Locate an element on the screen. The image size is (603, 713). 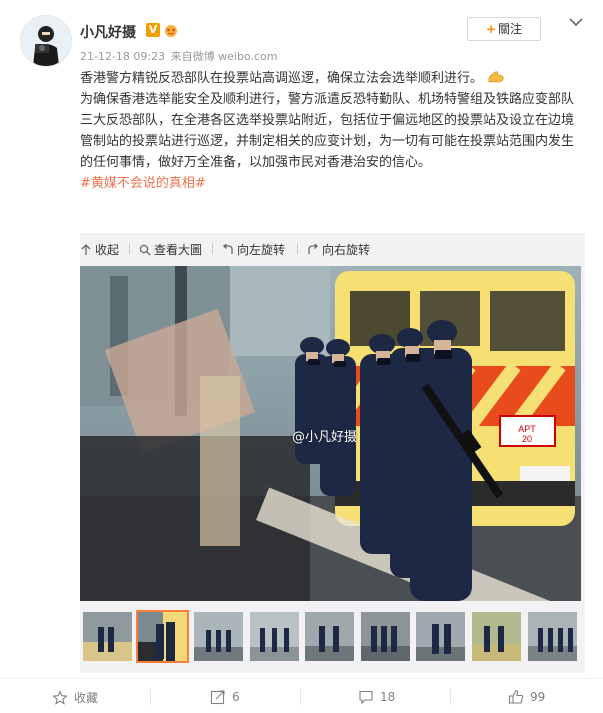
repost-button: 6 is located at coordinates (225, 697).